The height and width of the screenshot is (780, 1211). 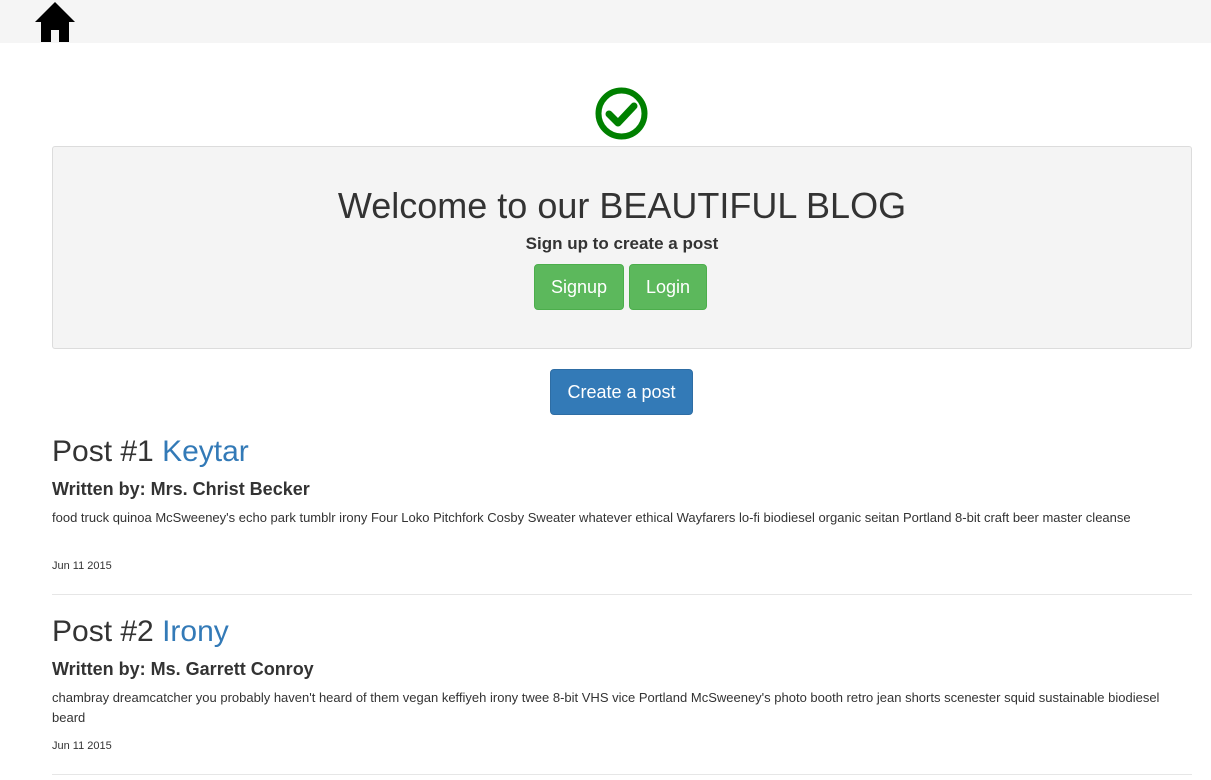 I want to click on home-link, so click(x=55, y=21).